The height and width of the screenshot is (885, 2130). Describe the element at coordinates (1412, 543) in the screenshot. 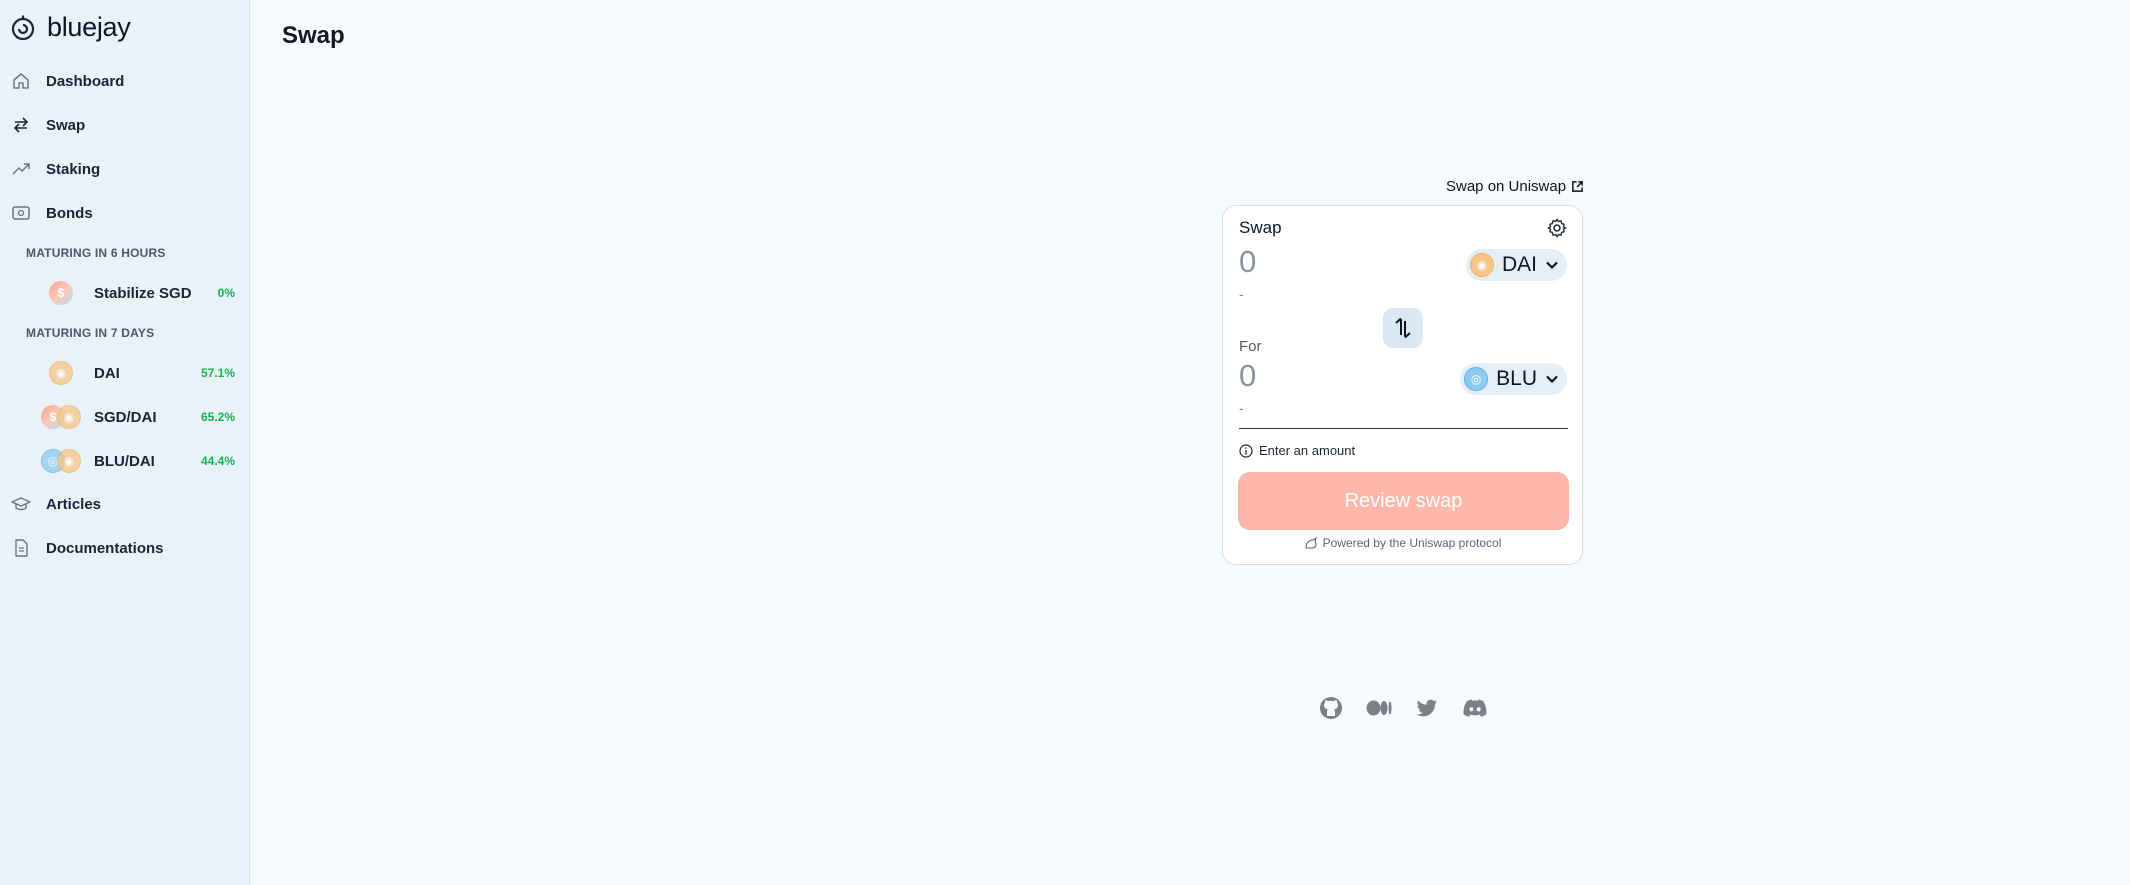

I see `powered-by-text: Powered by the Uniswap protocol` at that location.